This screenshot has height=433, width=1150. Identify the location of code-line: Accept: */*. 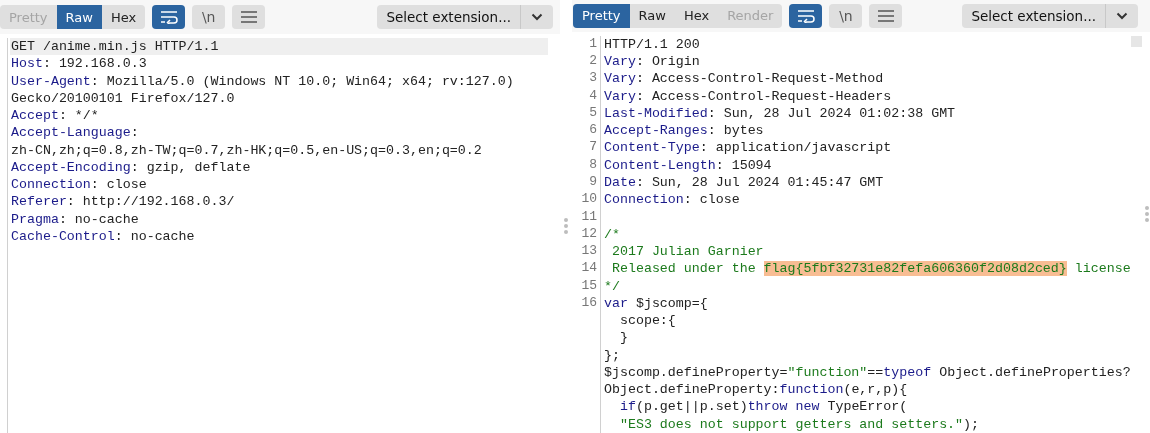
(55, 116).